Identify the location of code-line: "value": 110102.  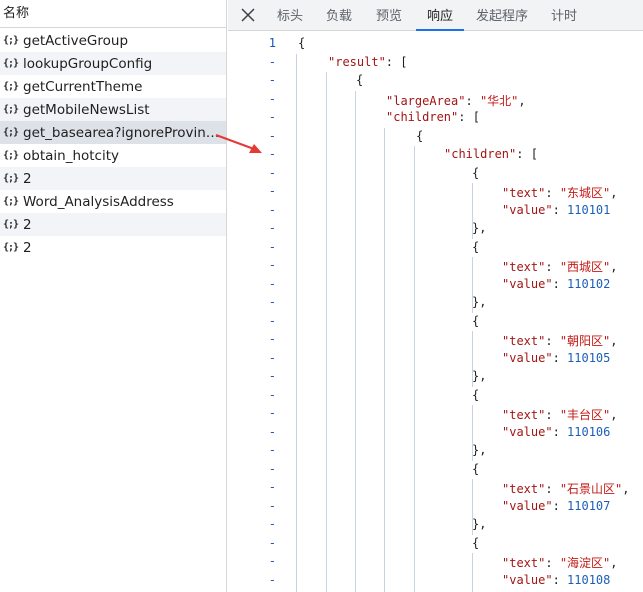
(556, 284).